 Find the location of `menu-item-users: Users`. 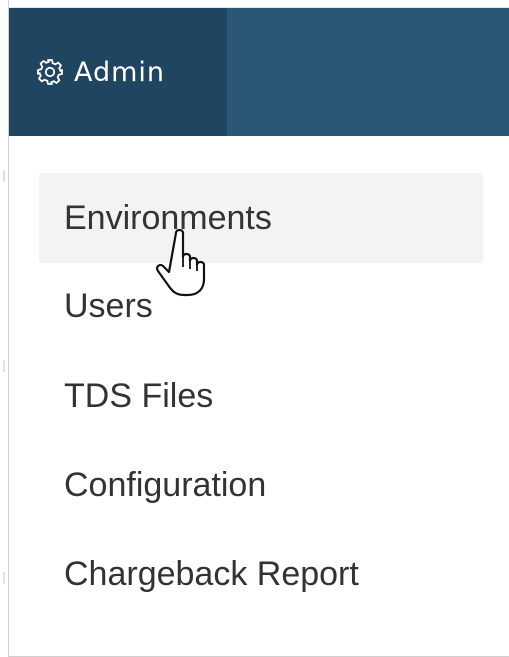

menu-item-users: Users is located at coordinates (261, 306).